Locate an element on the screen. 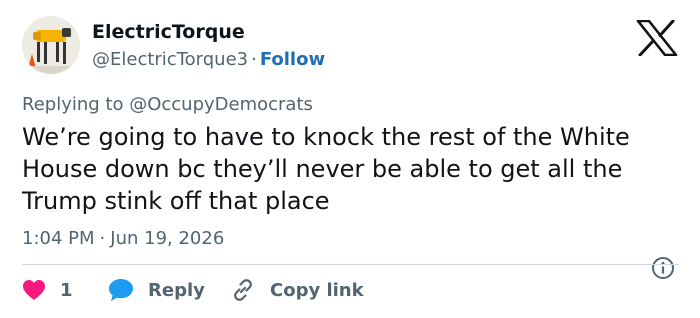  speech-bubble-icon is located at coordinates (121, 290).